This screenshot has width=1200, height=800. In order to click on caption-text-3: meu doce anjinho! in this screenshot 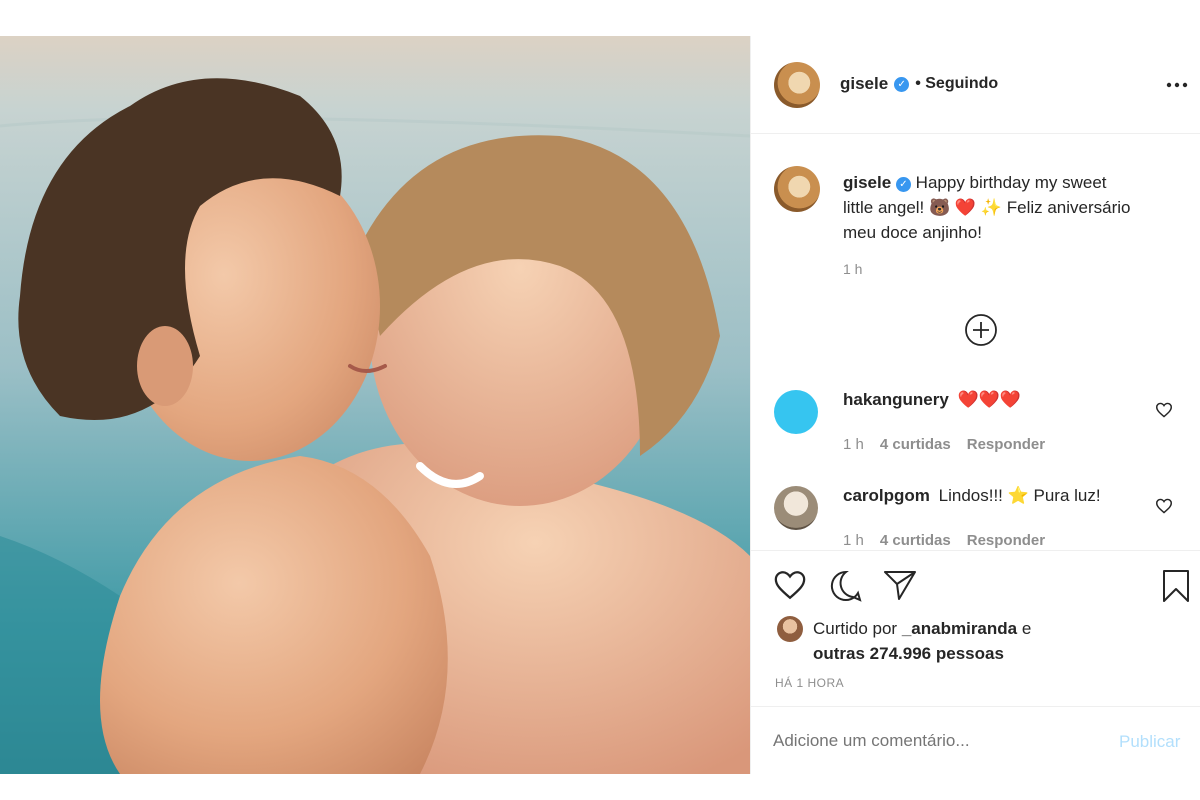, I will do `click(912, 232)`.